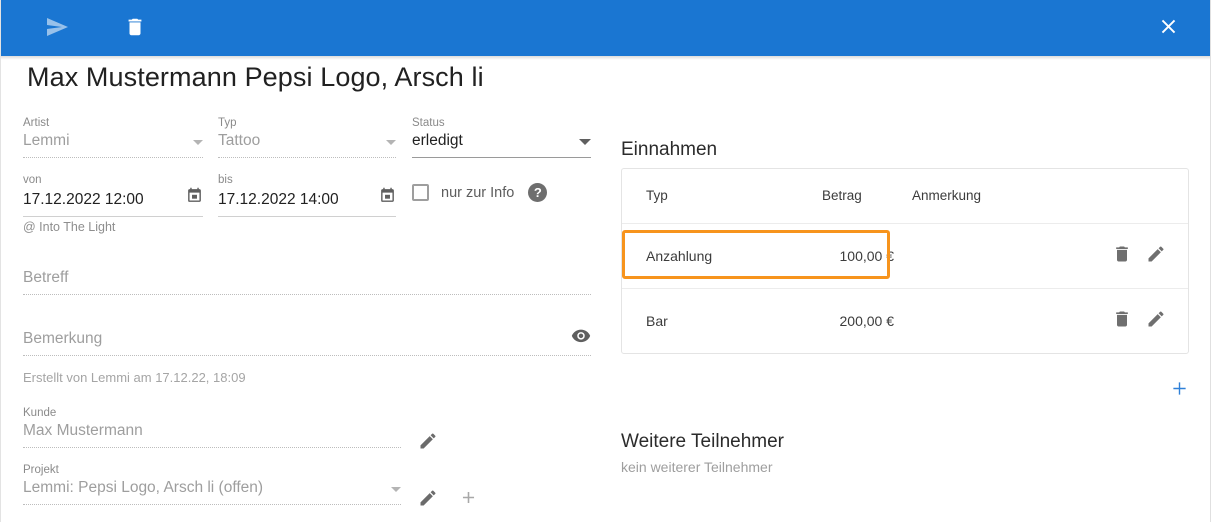  What do you see at coordinates (83, 199) in the screenshot?
I see `field-von-value: 17.12.2022 12:00` at bounding box center [83, 199].